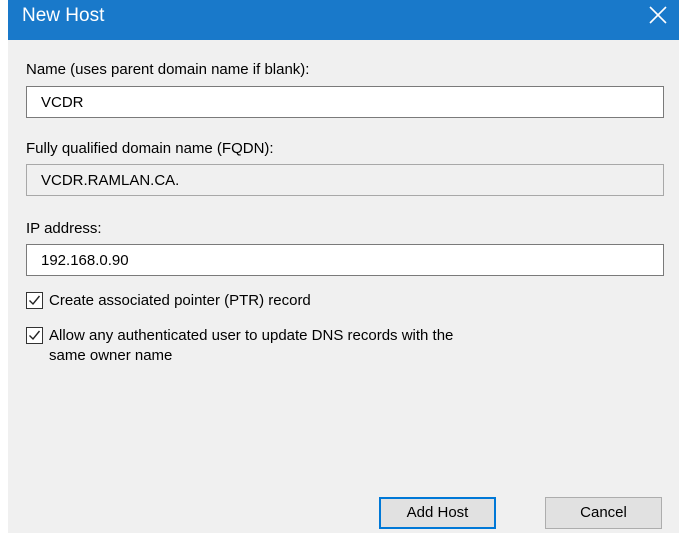  Describe the element at coordinates (150, 148) in the screenshot. I see `fqdn-label: Fully qualified domain name (FQDN):` at that location.